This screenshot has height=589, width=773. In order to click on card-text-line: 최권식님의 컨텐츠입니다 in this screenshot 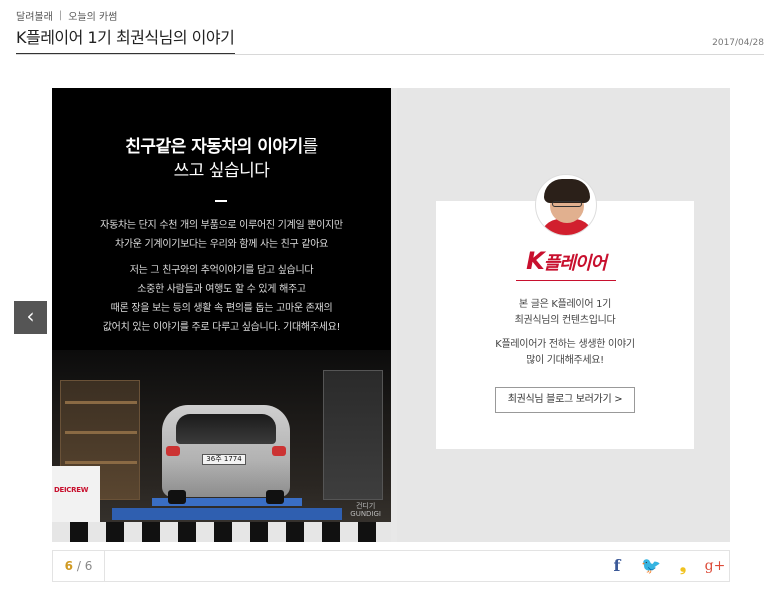, I will do `click(565, 320)`.